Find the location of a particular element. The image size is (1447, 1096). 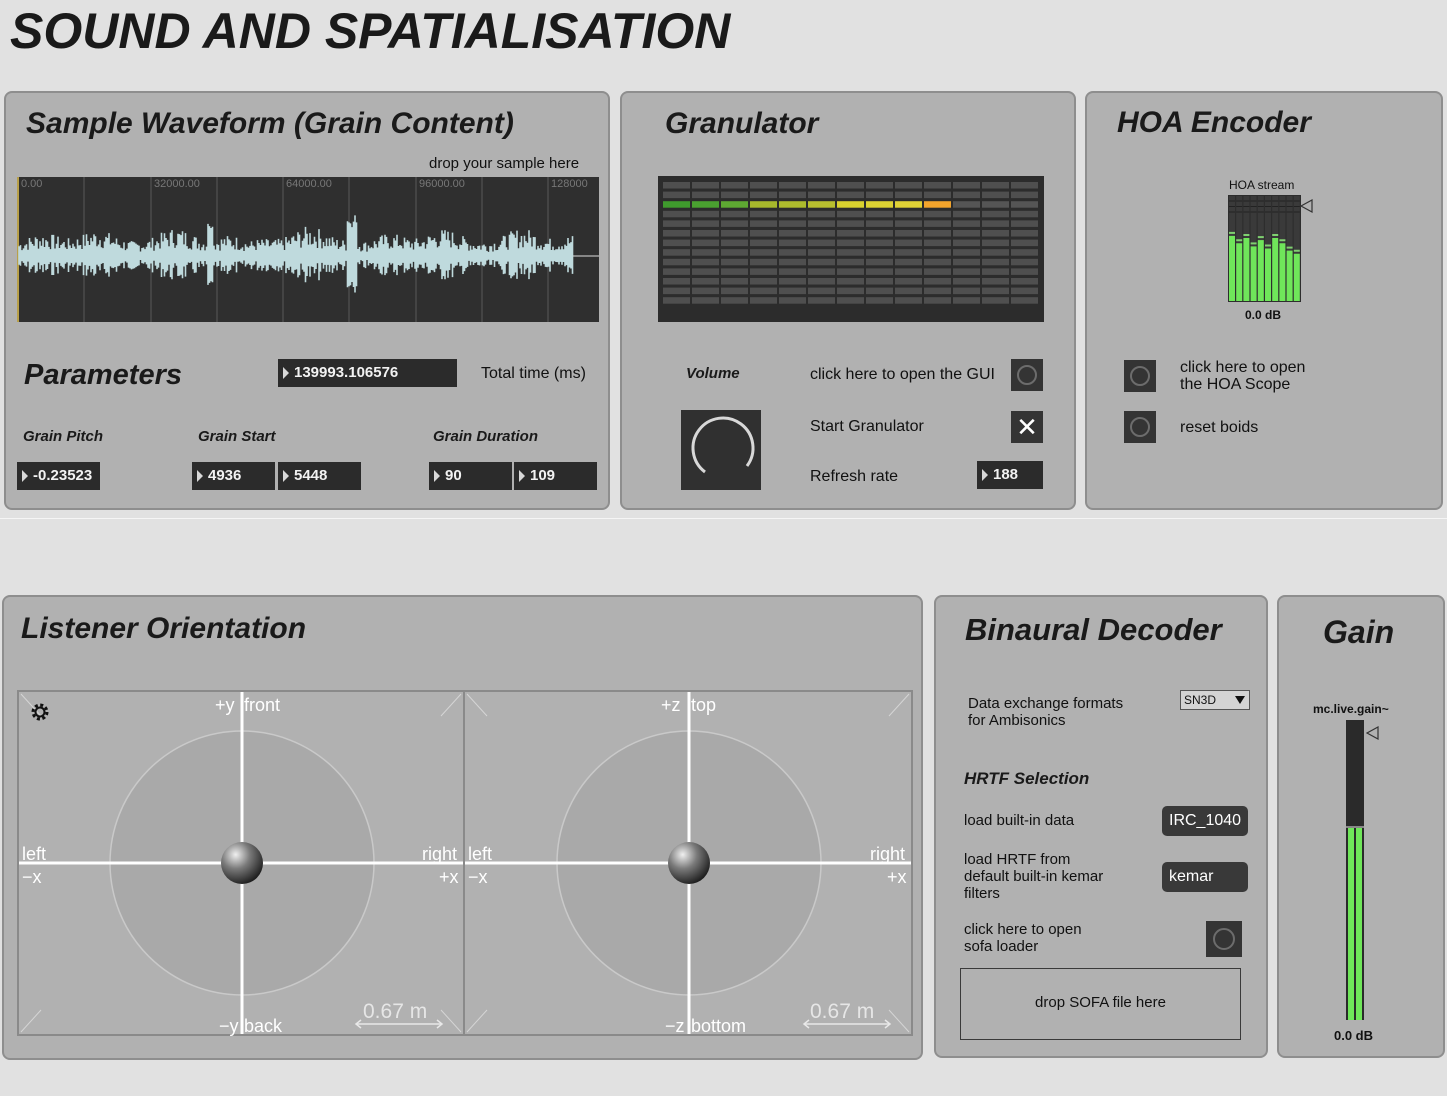

refresh-rate-number: 188 is located at coordinates (1010, 475).